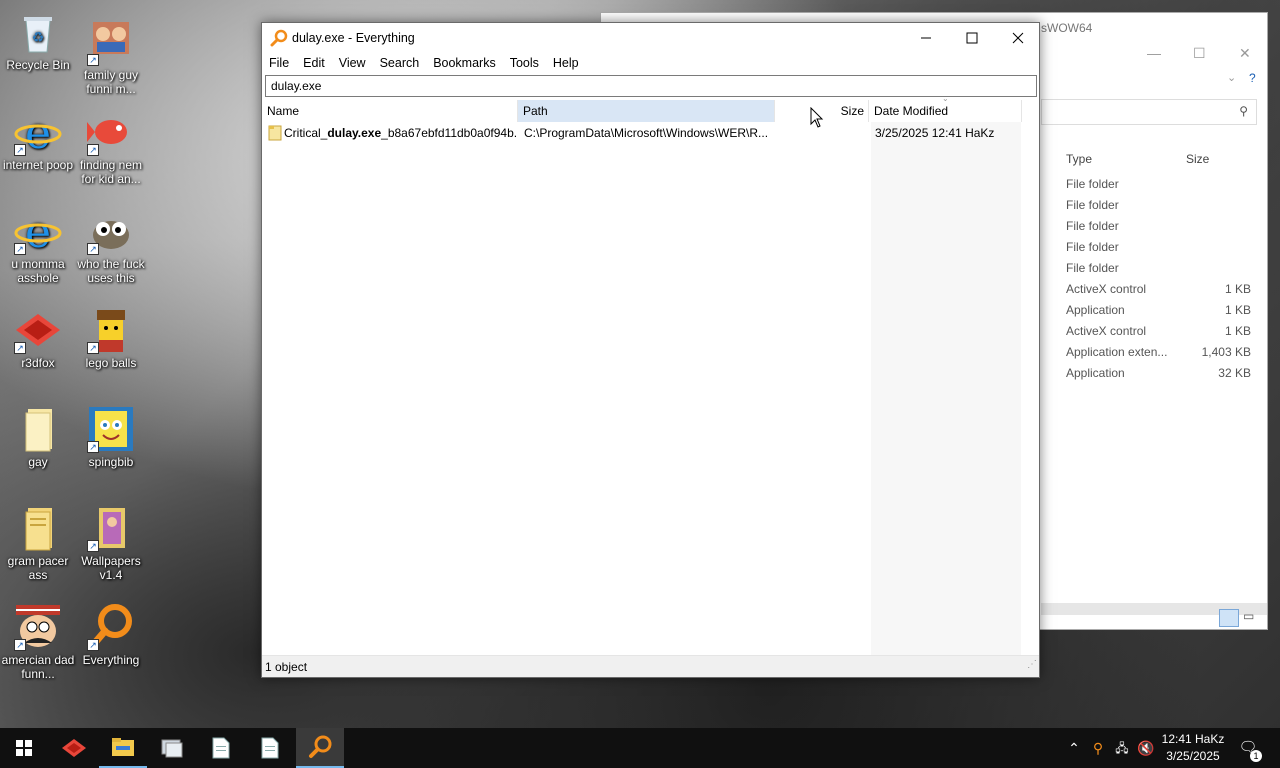 Image resolution: width=1280 pixels, height=768 pixels. What do you see at coordinates (1074, 748) in the screenshot?
I see `show-hidden-icons-icon: ⌃` at bounding box center [1074, 748].